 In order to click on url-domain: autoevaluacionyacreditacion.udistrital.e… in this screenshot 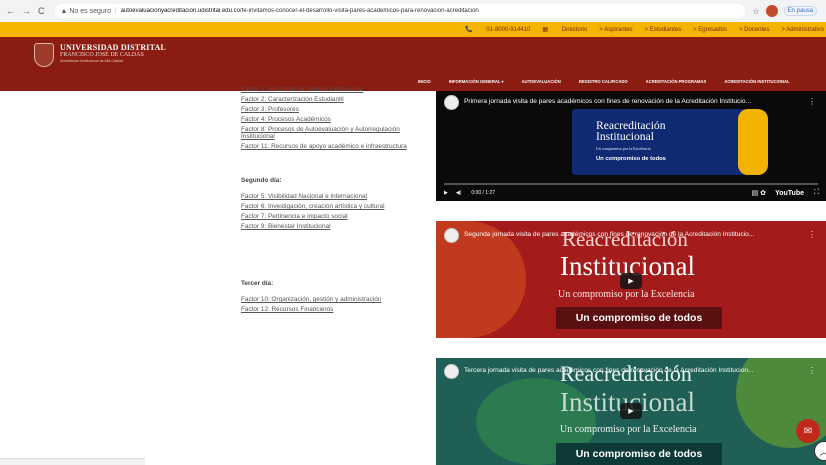, I will do `click(180, 11)`.